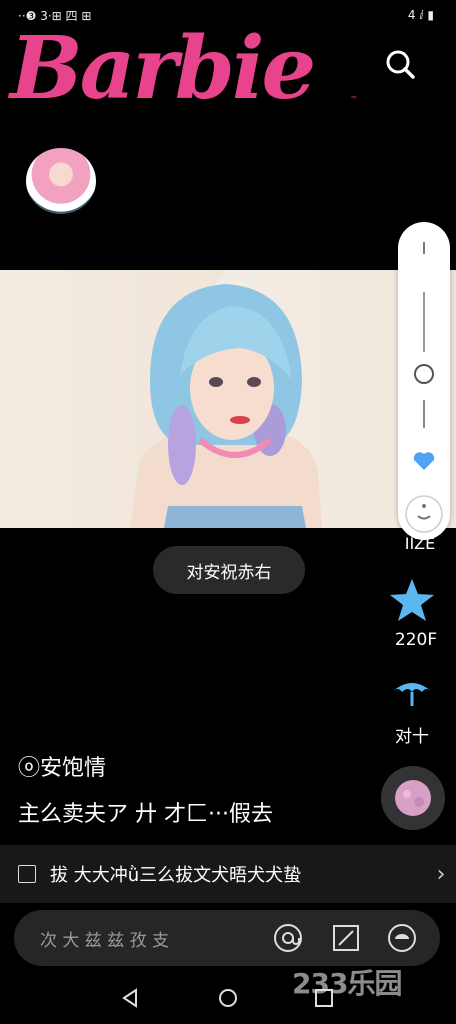  I want to click on svg-text: Barbie, so click(161, 65).